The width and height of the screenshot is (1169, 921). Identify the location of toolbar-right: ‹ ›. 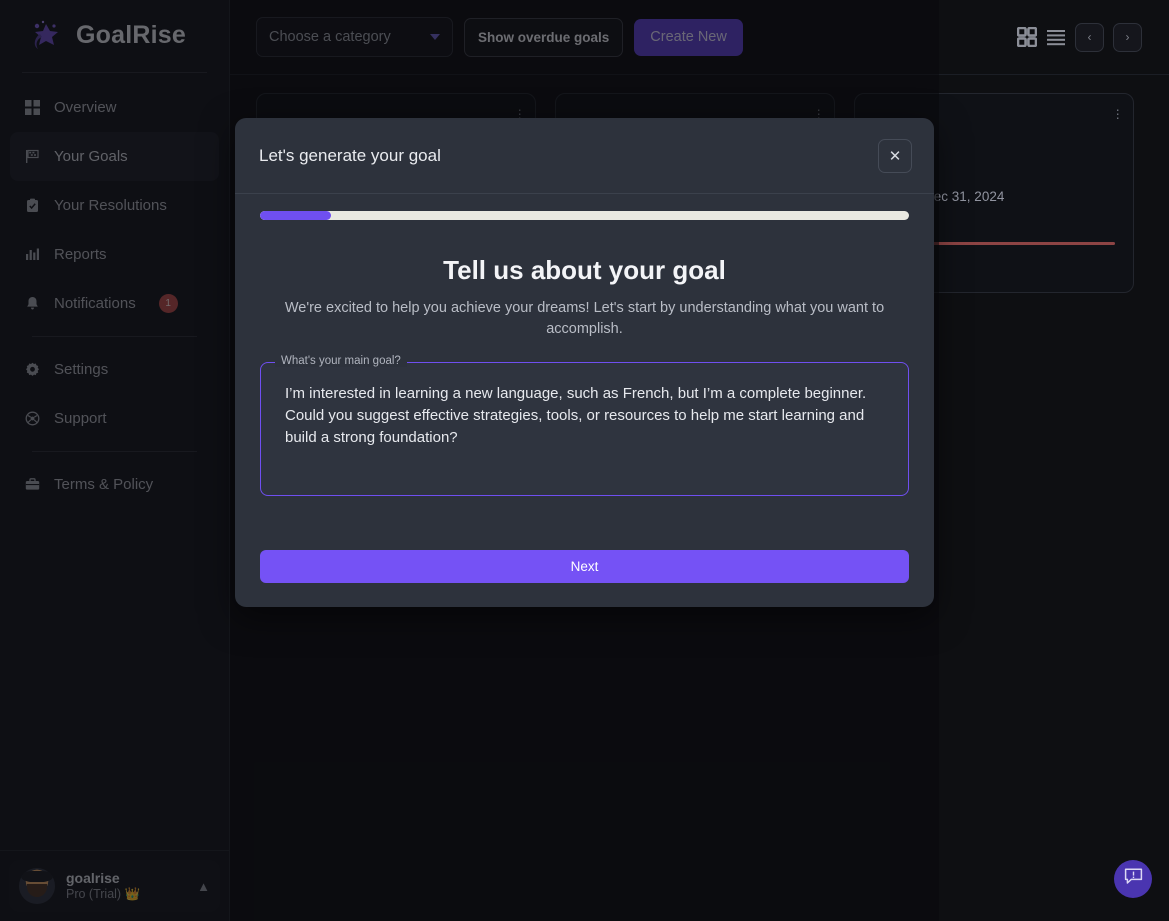
(1079, 37).